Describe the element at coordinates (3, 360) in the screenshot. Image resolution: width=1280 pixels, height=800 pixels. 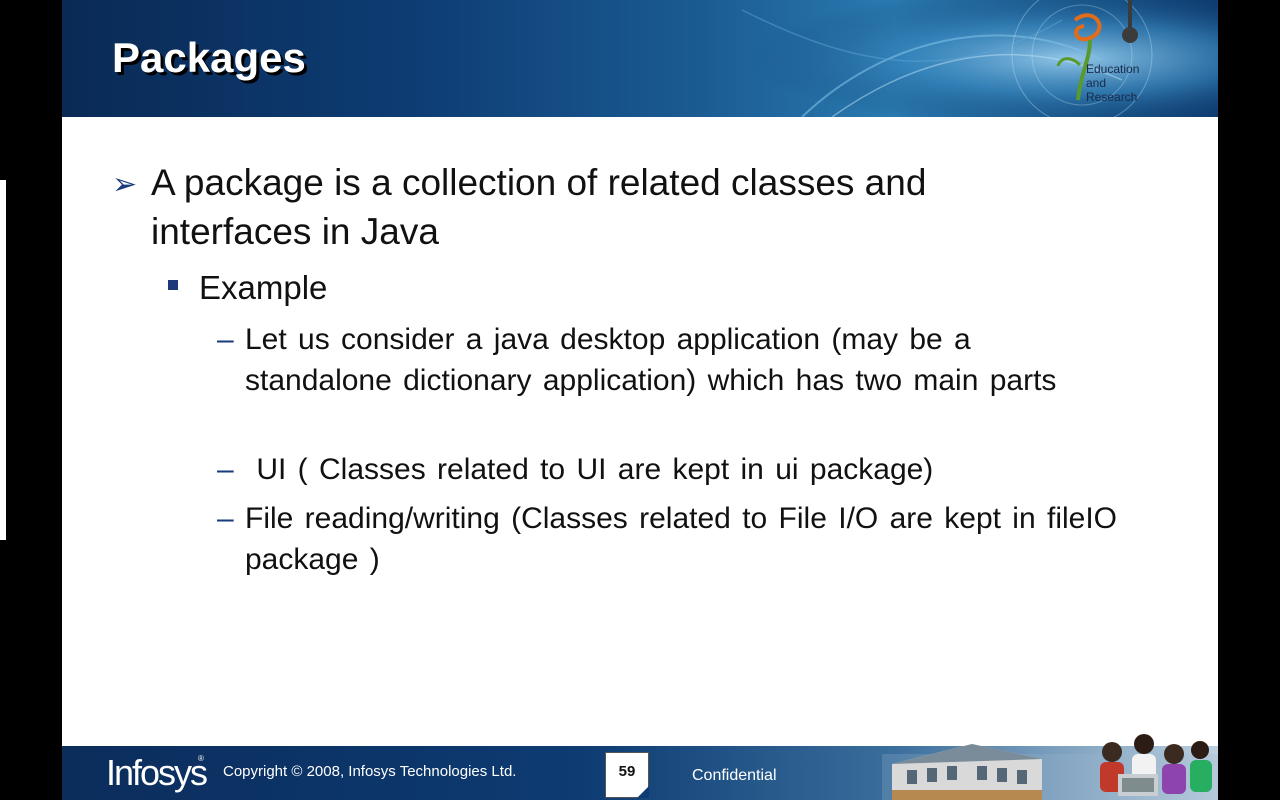
I see `left-edge-strip` at that location.